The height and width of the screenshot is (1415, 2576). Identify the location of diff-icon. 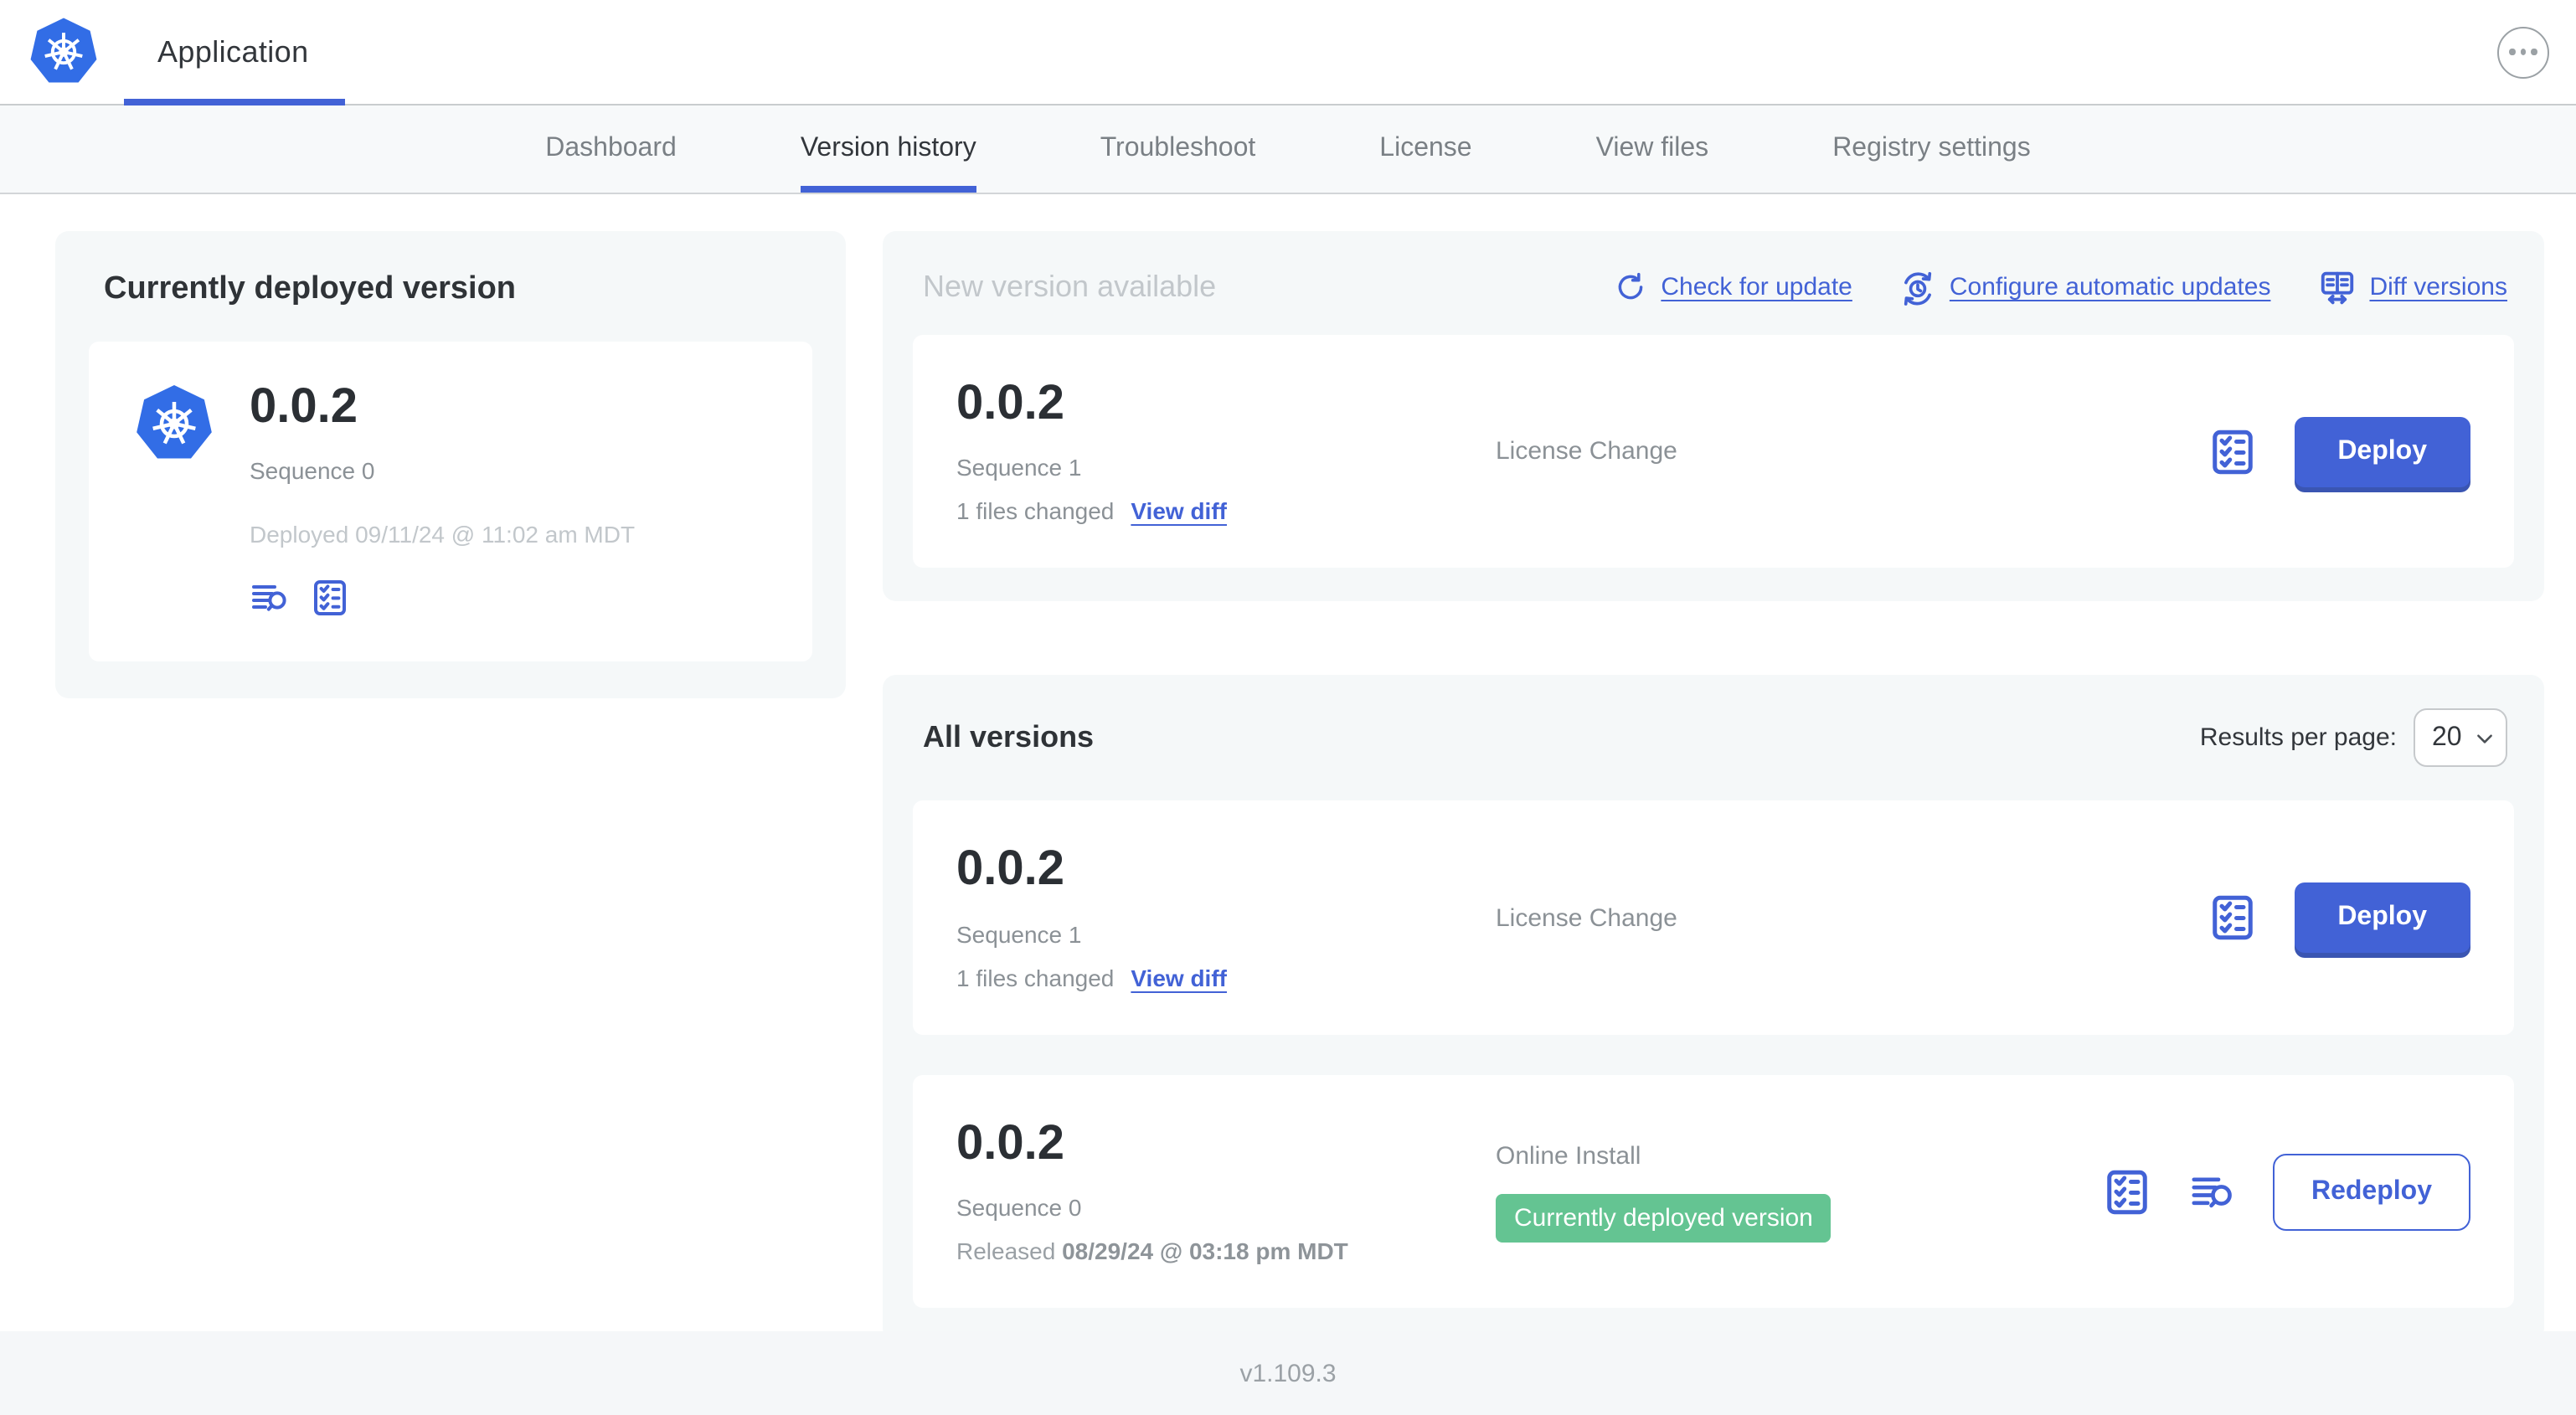
(2337, 288).